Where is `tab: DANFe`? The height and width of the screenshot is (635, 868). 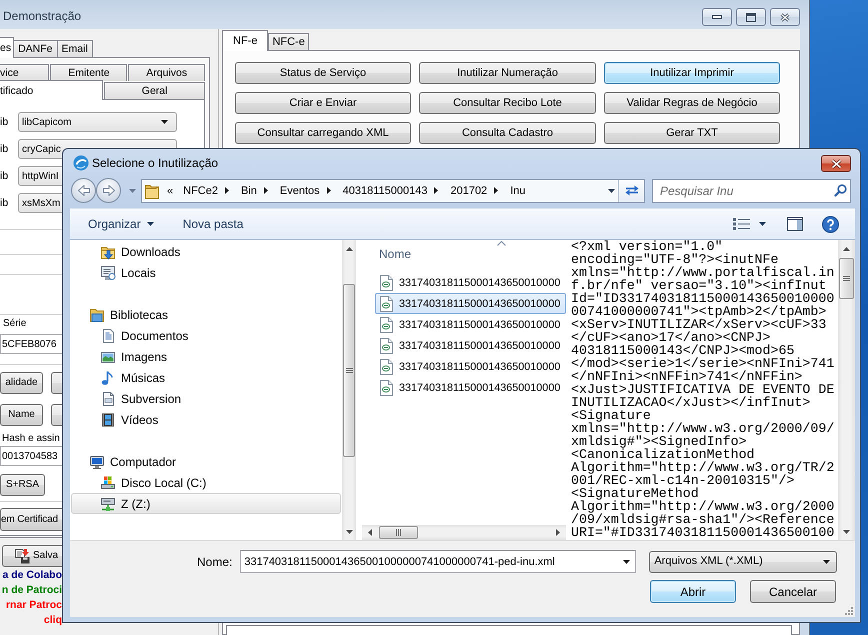
tab: DANFe is located at coordinates (35, 48).